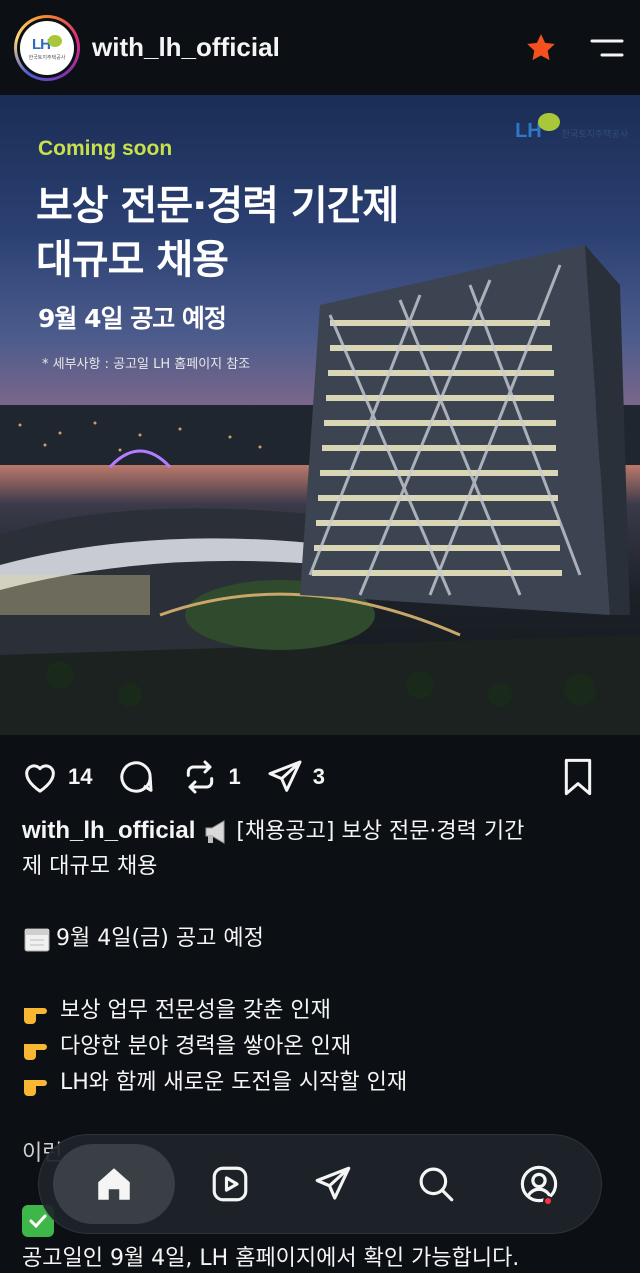 The image size is (640, 1273). I want to click on caption-date: 9월 4일(금) 공고 예정, so click(160, 938).